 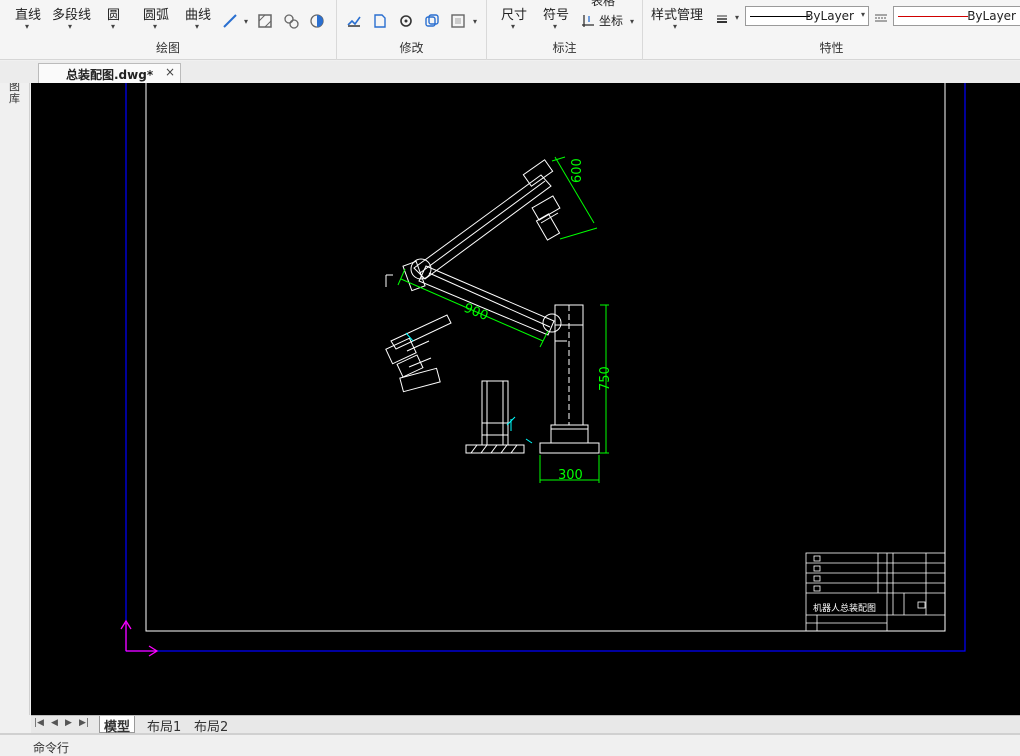 What do you see at coordinates (844, 608) in the screenshot?
I see `title-block-name: 机器人总装配图` at bounding box center [844, 608].